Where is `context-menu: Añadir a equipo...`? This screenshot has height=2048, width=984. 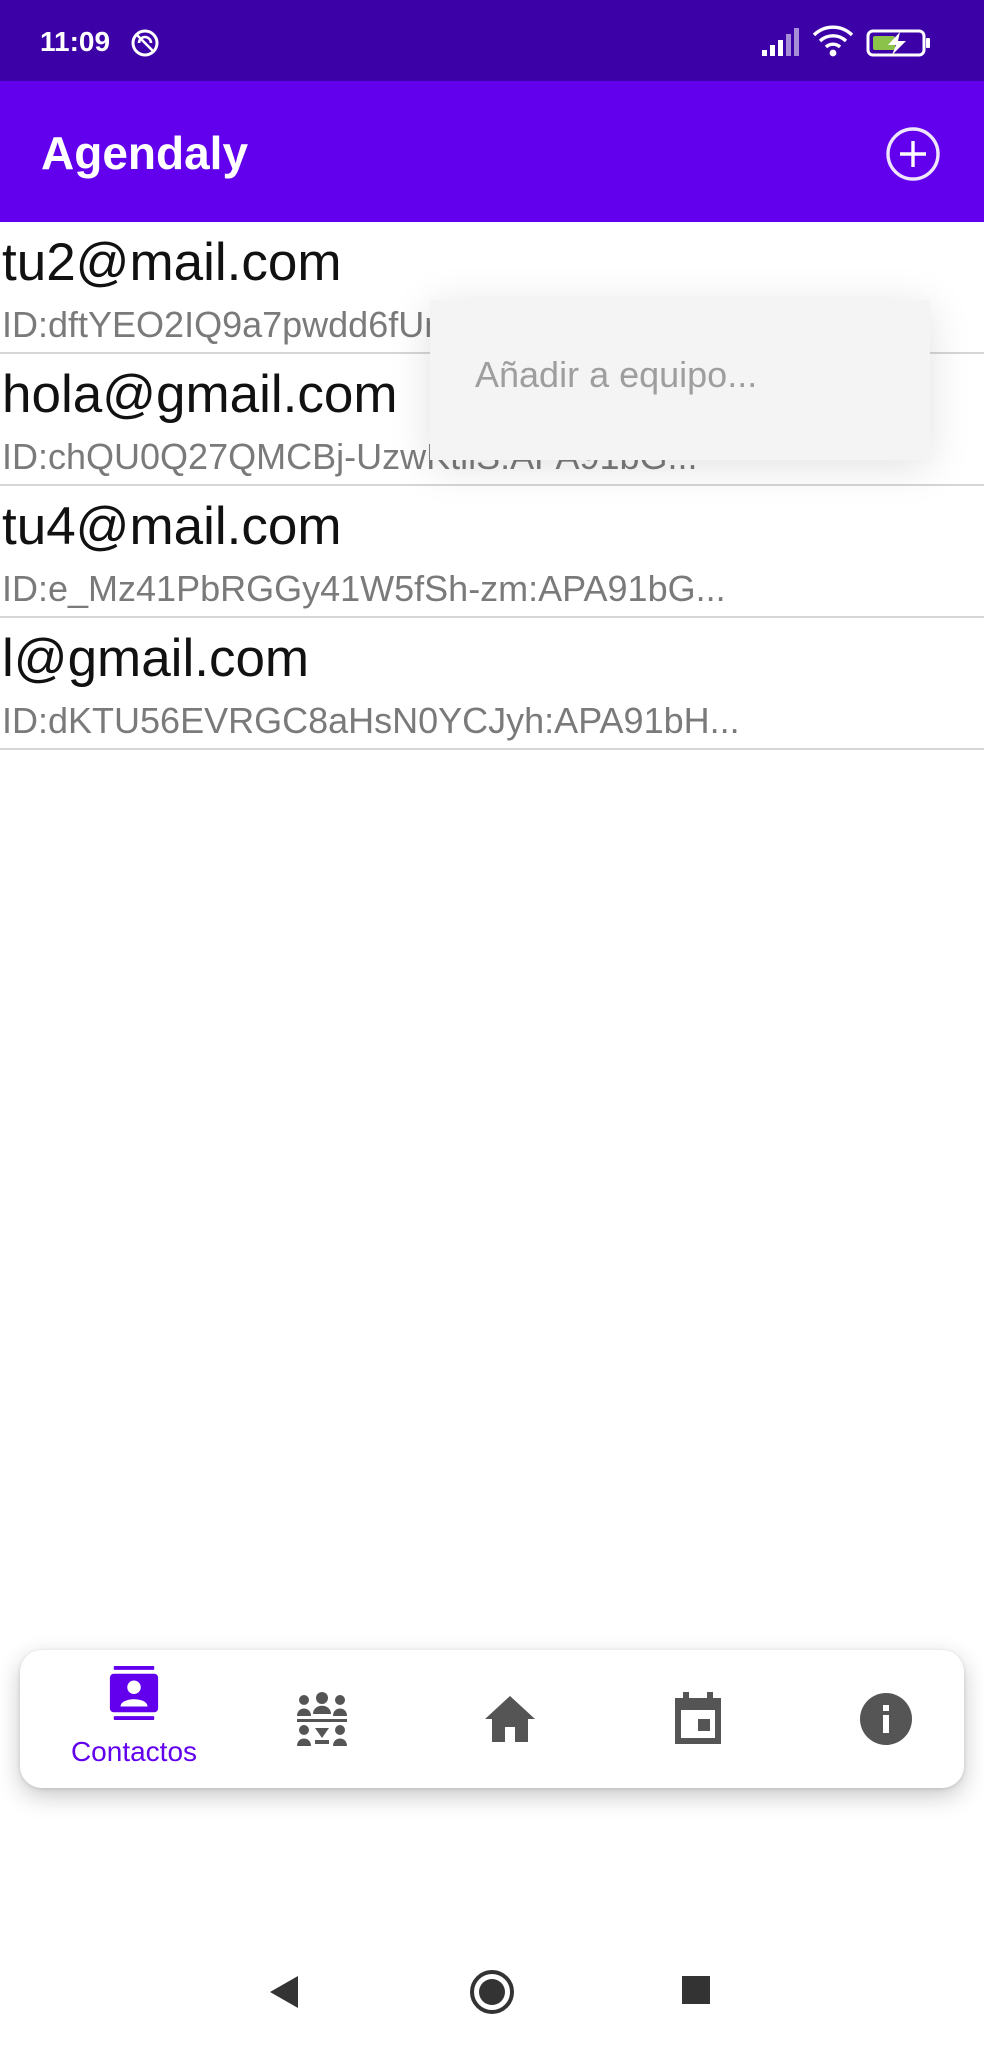
context-menu: Añadir a equipo... is located at coordinates (680, 380).